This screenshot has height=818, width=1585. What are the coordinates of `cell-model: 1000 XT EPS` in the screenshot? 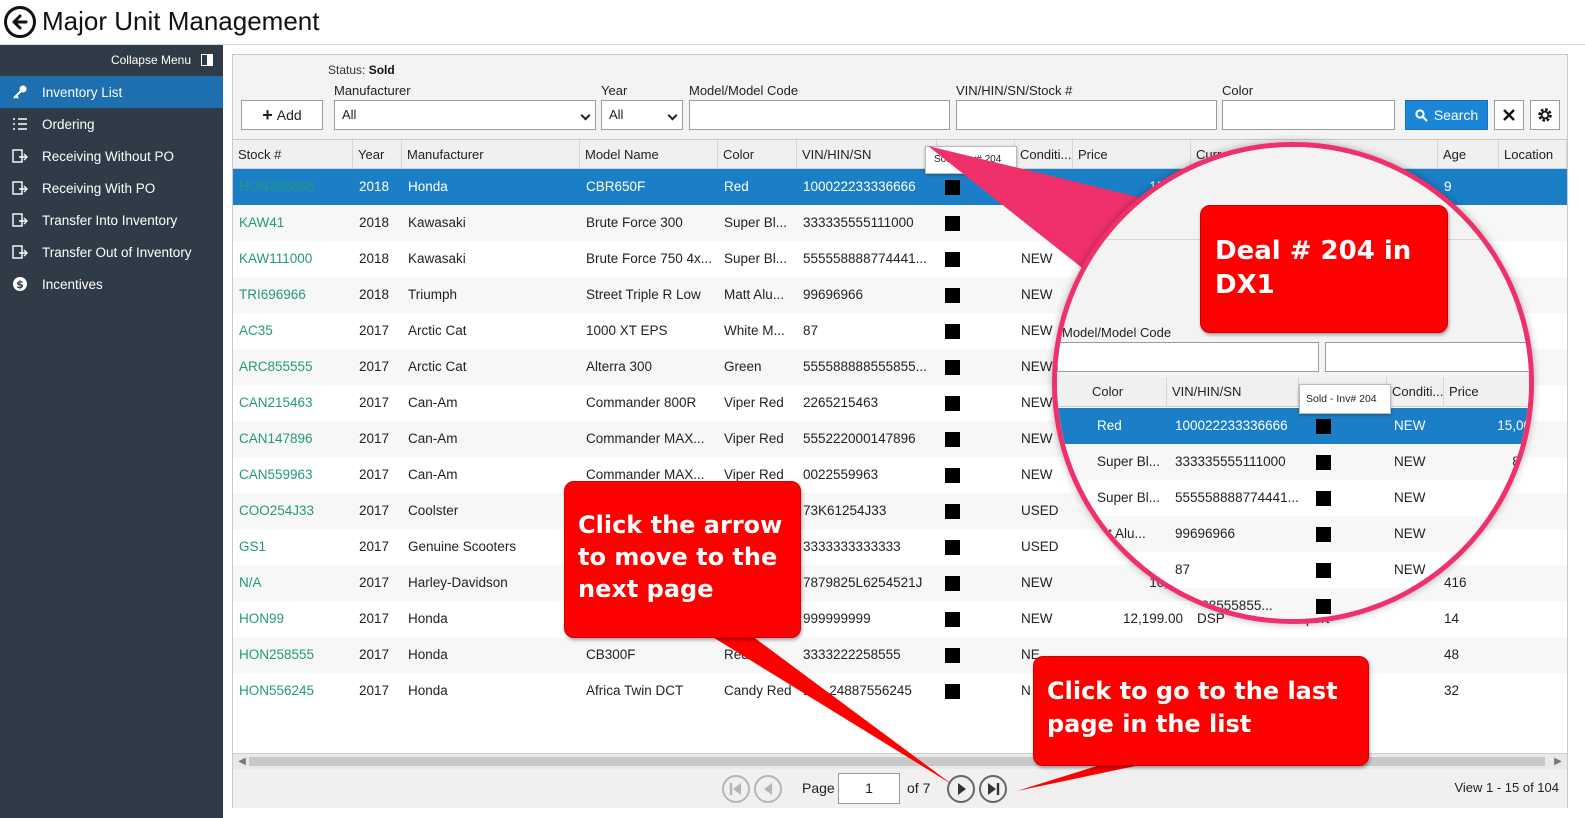 It's located at (627, 330).